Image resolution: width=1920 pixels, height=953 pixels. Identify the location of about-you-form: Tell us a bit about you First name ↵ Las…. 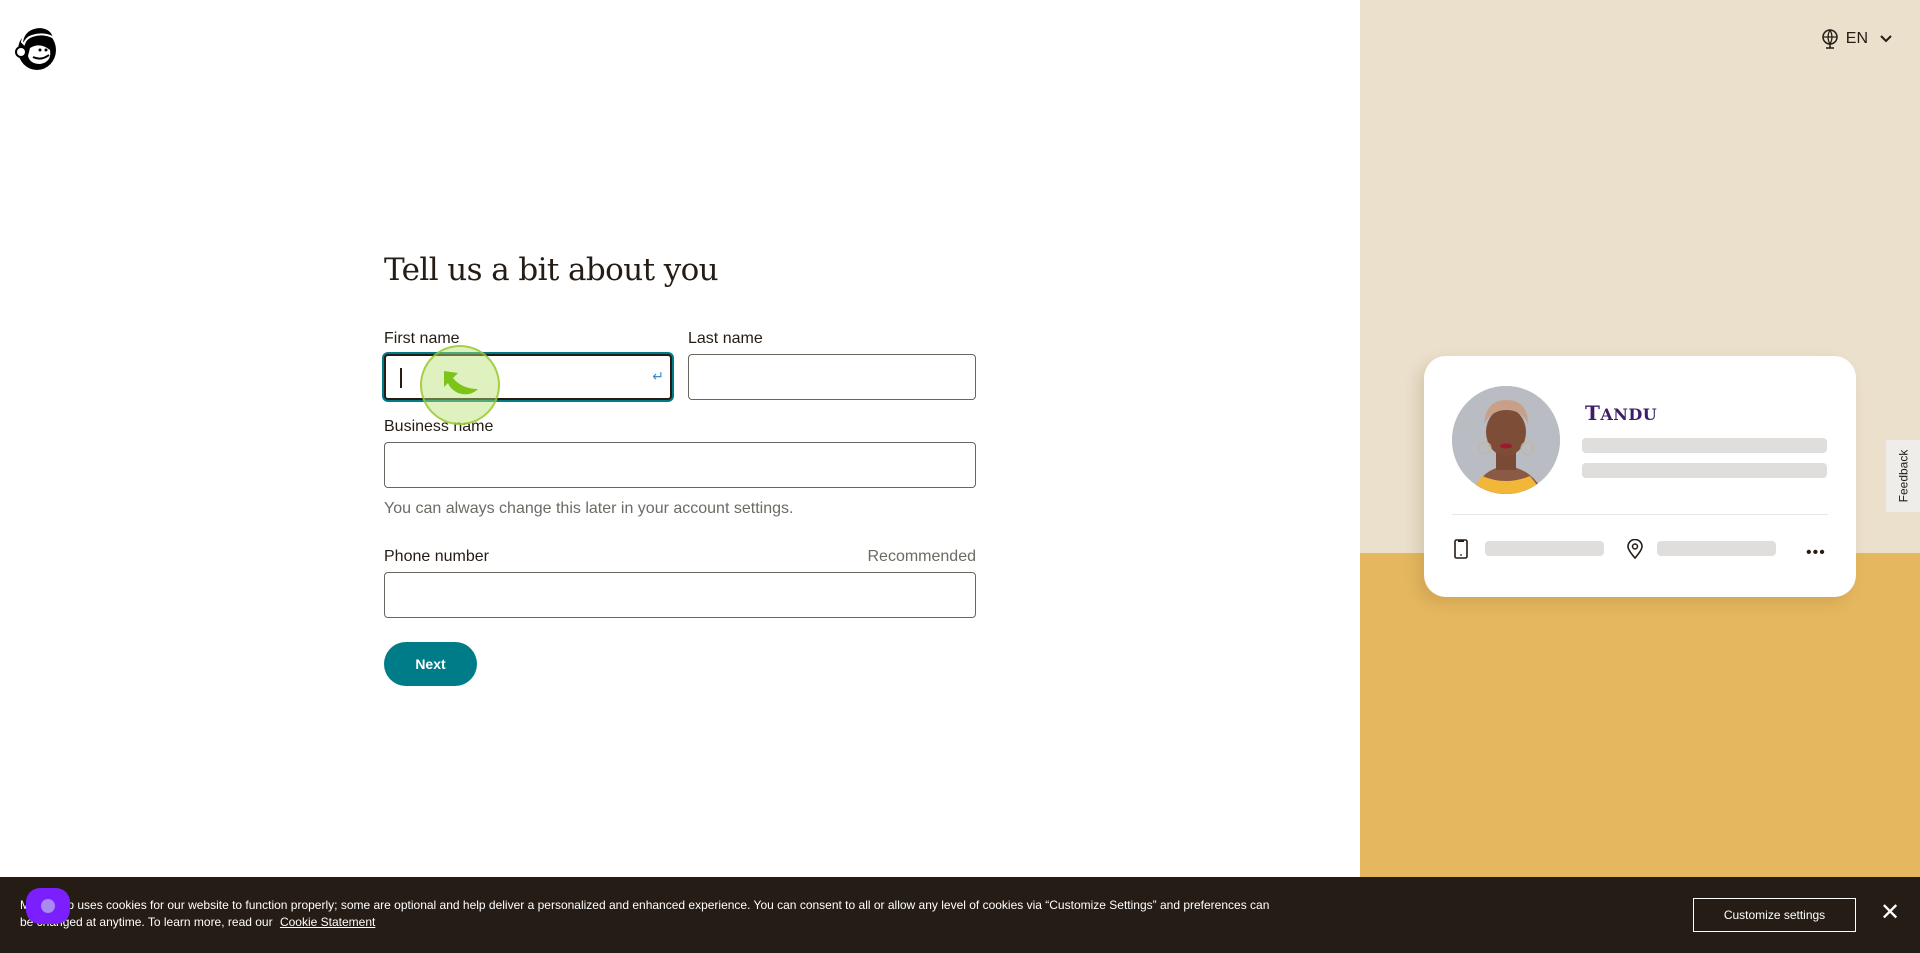
(680, 469).